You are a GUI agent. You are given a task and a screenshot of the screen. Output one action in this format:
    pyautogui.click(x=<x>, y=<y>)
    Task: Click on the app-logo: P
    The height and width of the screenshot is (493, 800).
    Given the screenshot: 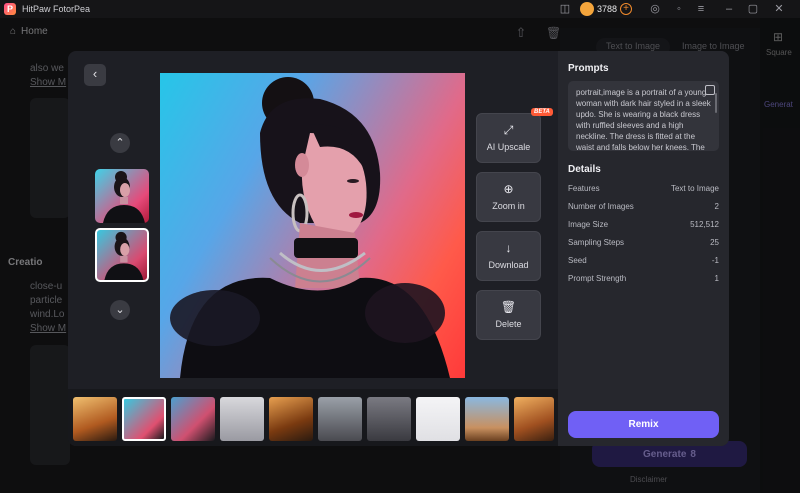 What is the action you would take?
    pyautogui.click(x=10, y=9)
    